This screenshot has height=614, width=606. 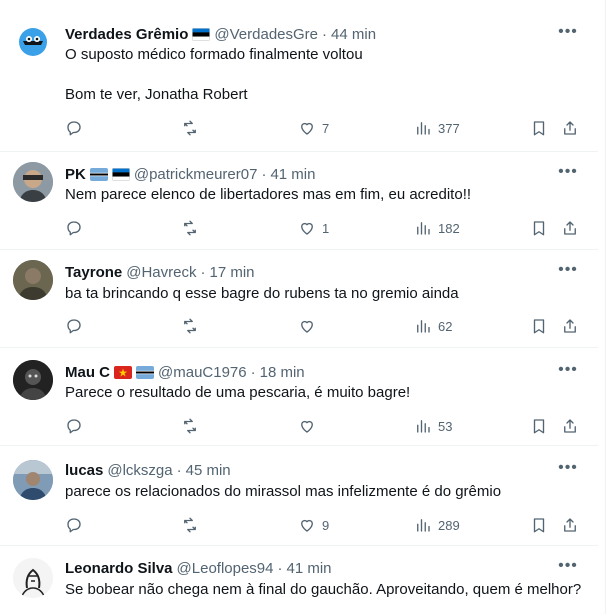 What do you see at coordinates (437, 228) in the screenshot?
I see `views-button: 182` at bounding box center [437, 228].